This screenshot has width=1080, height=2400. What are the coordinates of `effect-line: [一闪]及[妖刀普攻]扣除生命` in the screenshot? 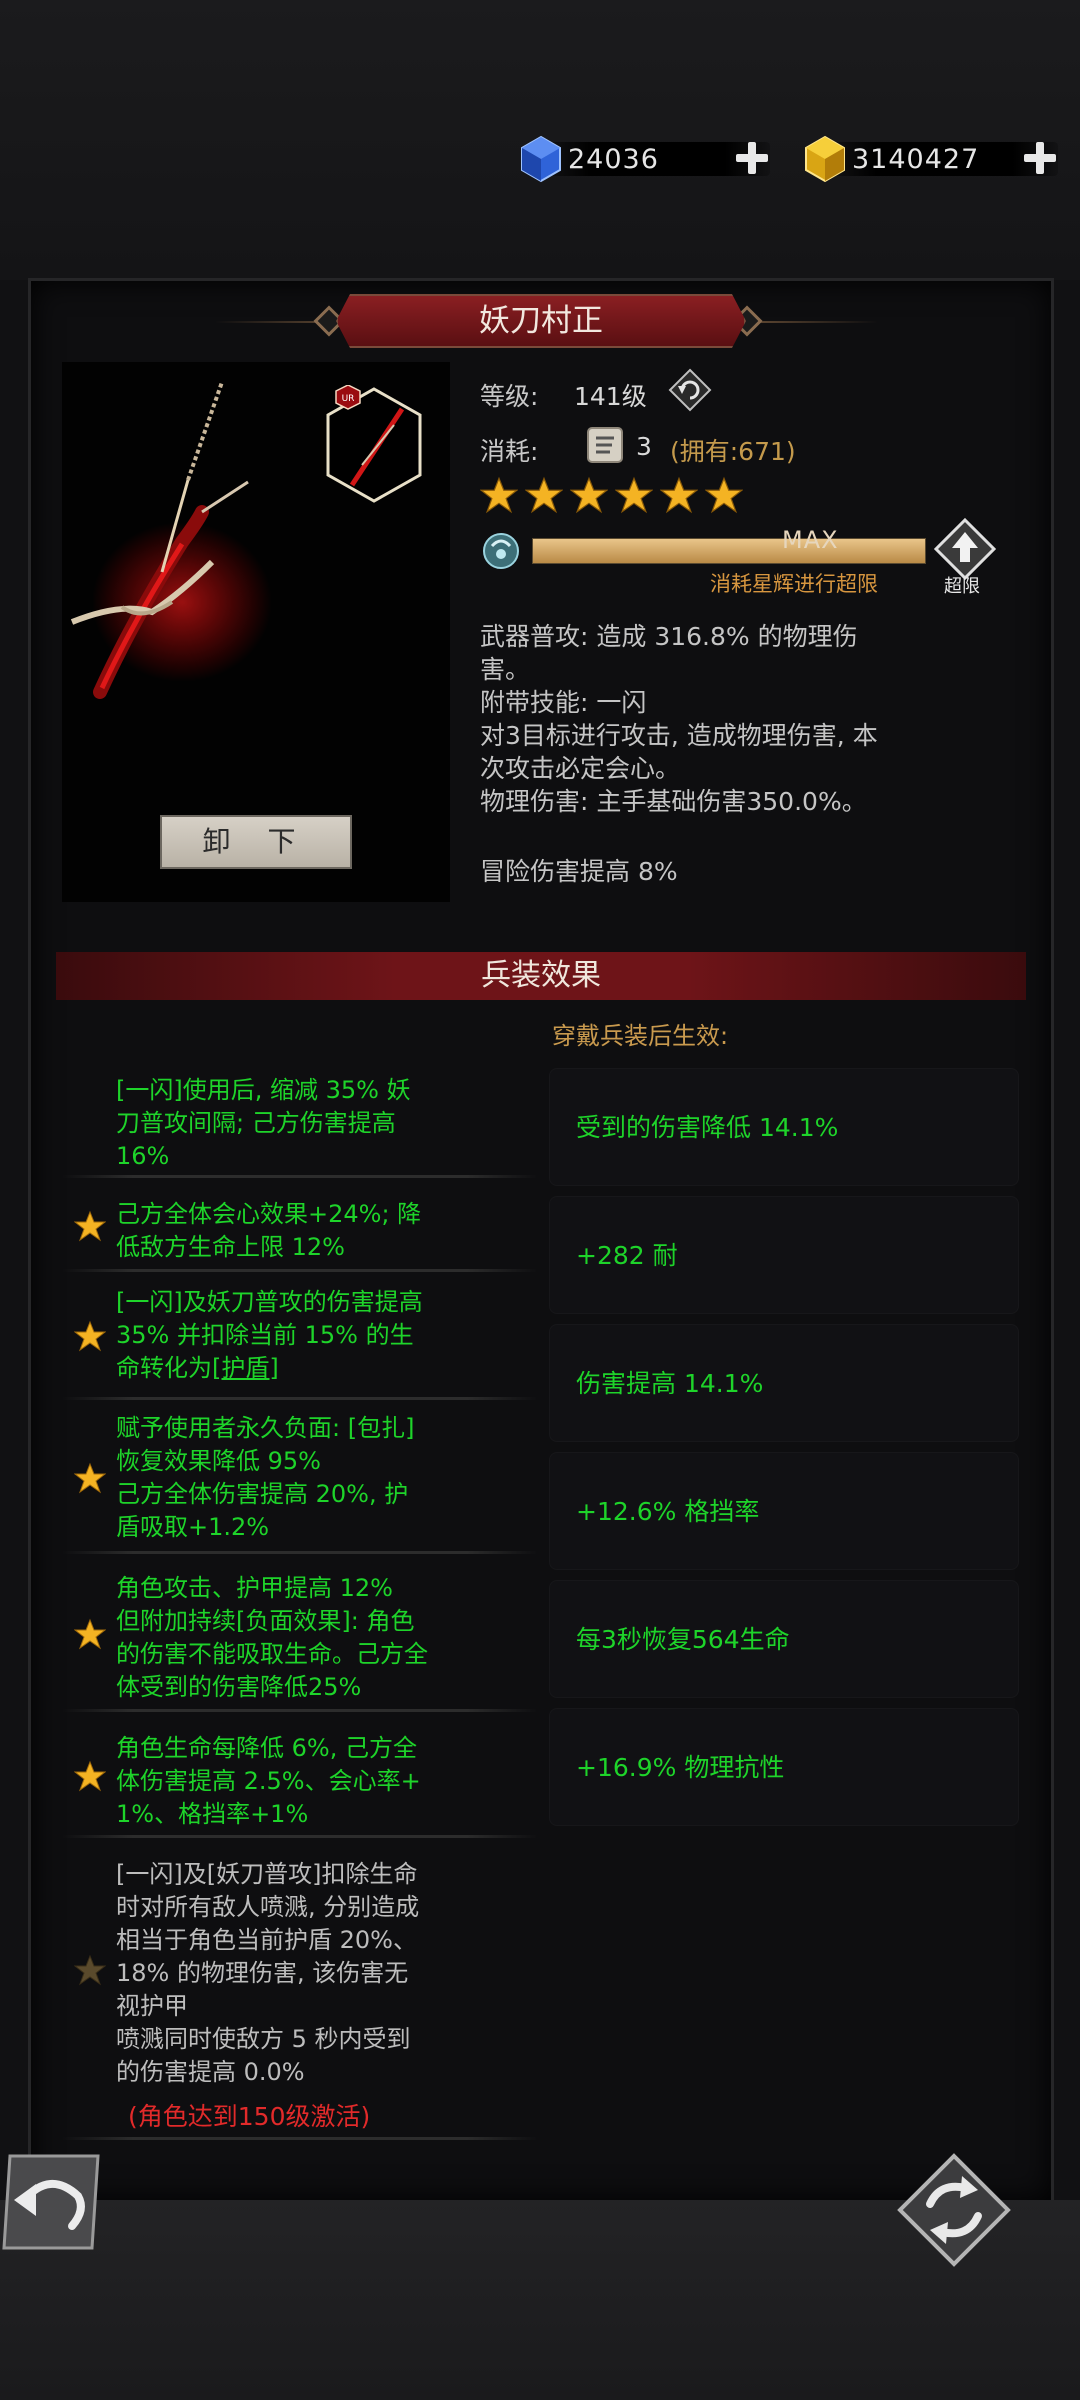 It's located at (267, 1874).